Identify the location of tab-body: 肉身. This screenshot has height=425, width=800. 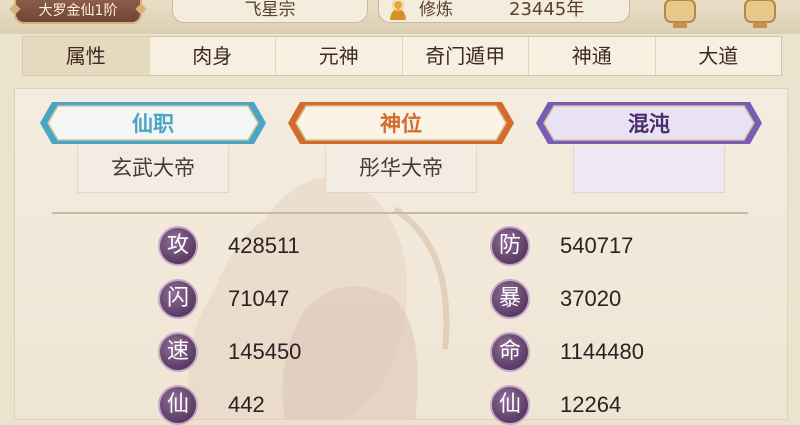
(213, 56).